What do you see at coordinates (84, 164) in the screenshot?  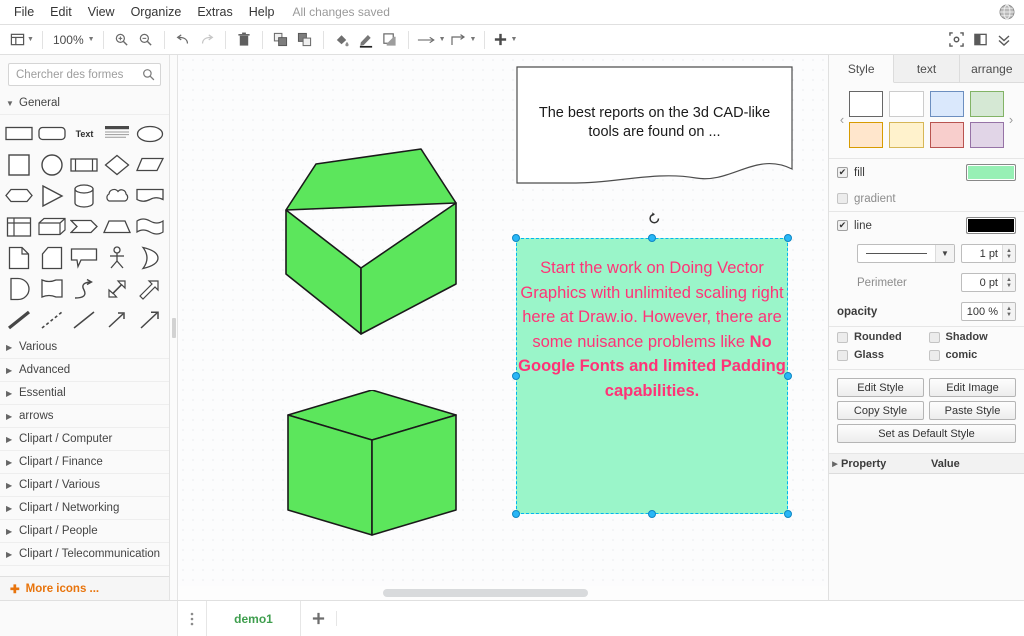 I see `shape-process` at bounding box center [84, 164].